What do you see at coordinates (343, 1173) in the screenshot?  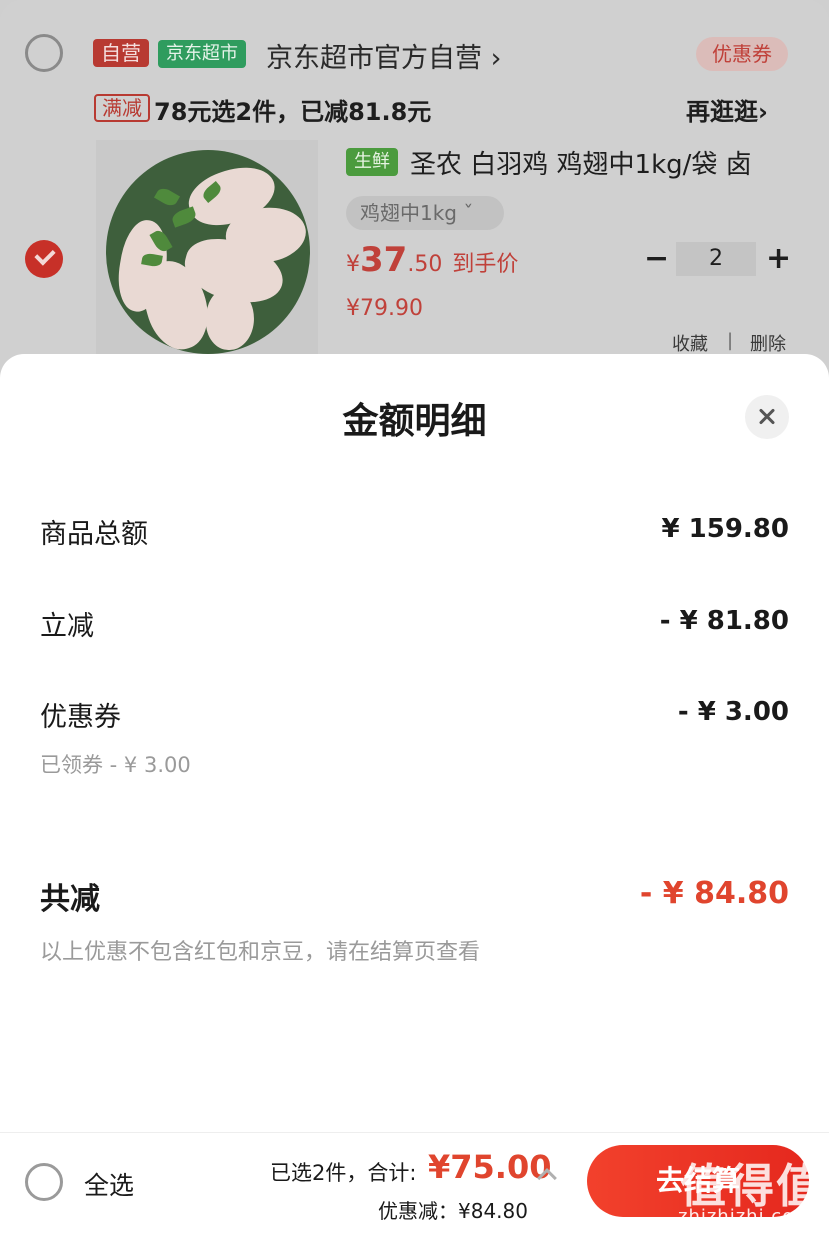 I see `selection-summary: 已选2件，合计:` at bounding box center [343, 1173].